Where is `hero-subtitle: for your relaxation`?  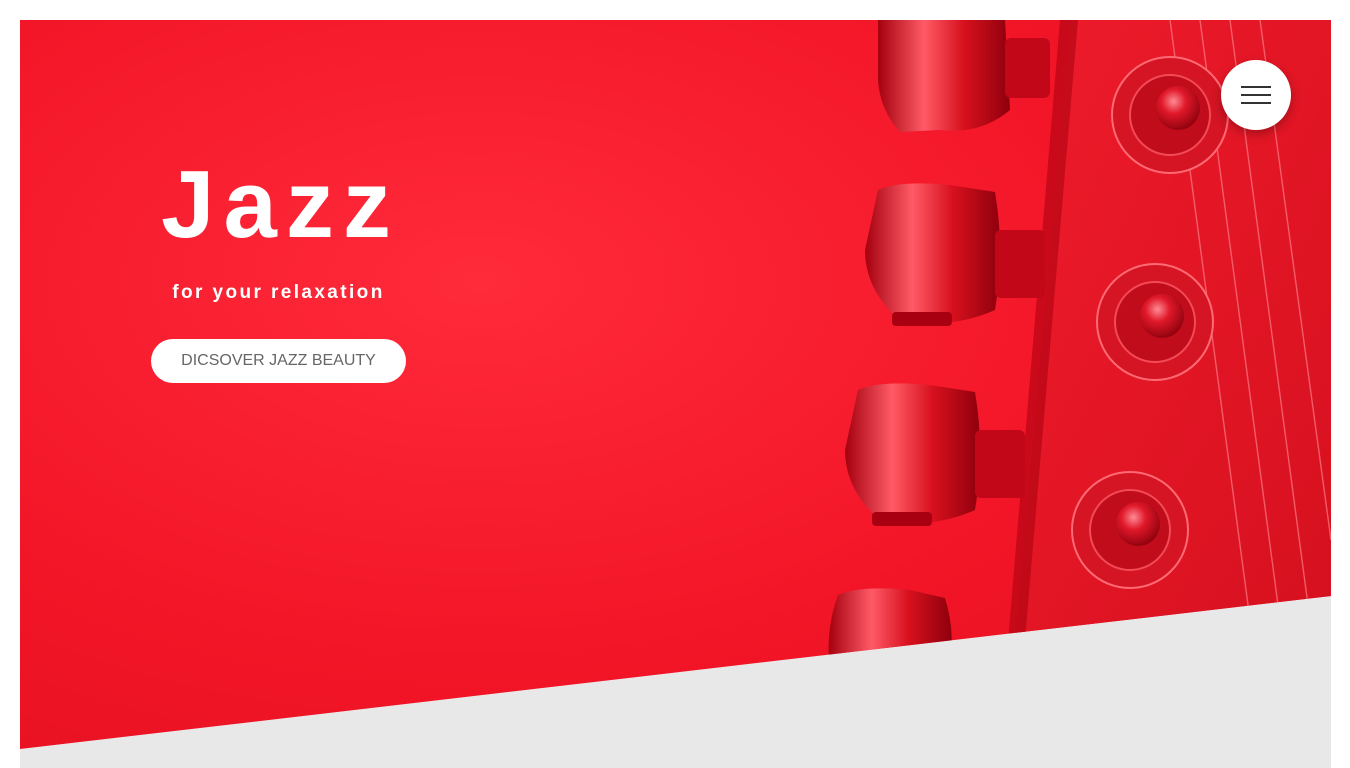
hero-subtitle: for your relaxation is located at coordinates (278, 292).